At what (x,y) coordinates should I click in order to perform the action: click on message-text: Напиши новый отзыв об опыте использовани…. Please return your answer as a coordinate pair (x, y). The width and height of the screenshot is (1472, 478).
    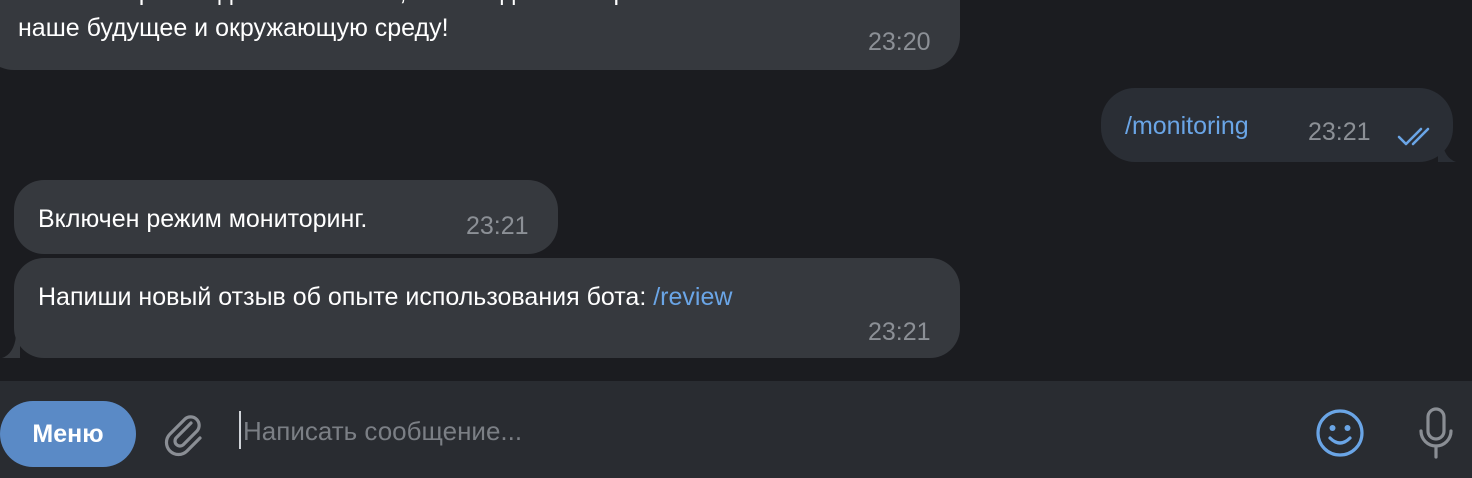
    Looking at the image, I should click on (385, 297).